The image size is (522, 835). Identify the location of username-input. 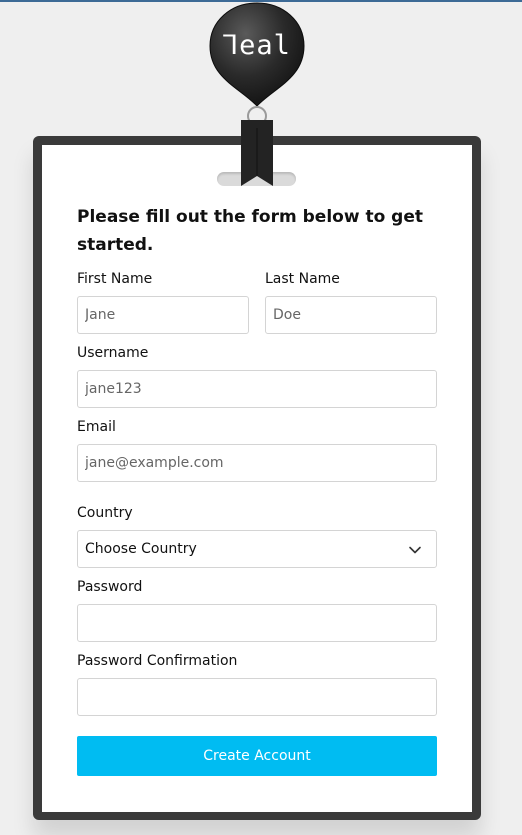
(257, 389).